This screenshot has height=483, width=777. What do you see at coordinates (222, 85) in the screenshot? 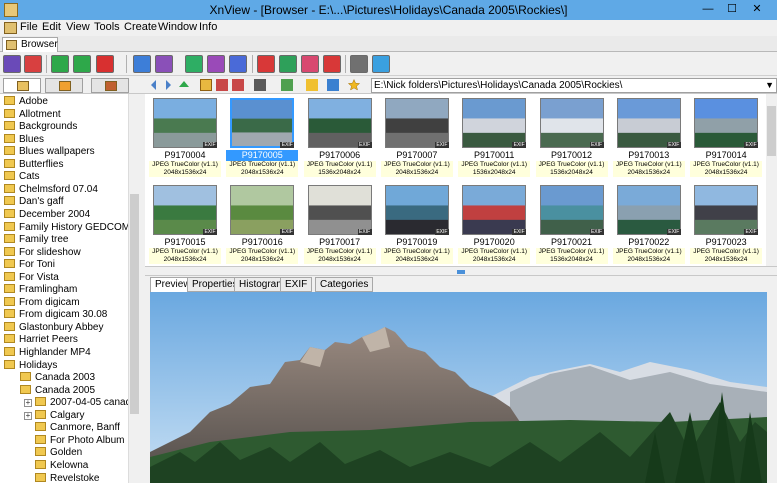
I see `rename-icon` at bounding box center [222, 85].